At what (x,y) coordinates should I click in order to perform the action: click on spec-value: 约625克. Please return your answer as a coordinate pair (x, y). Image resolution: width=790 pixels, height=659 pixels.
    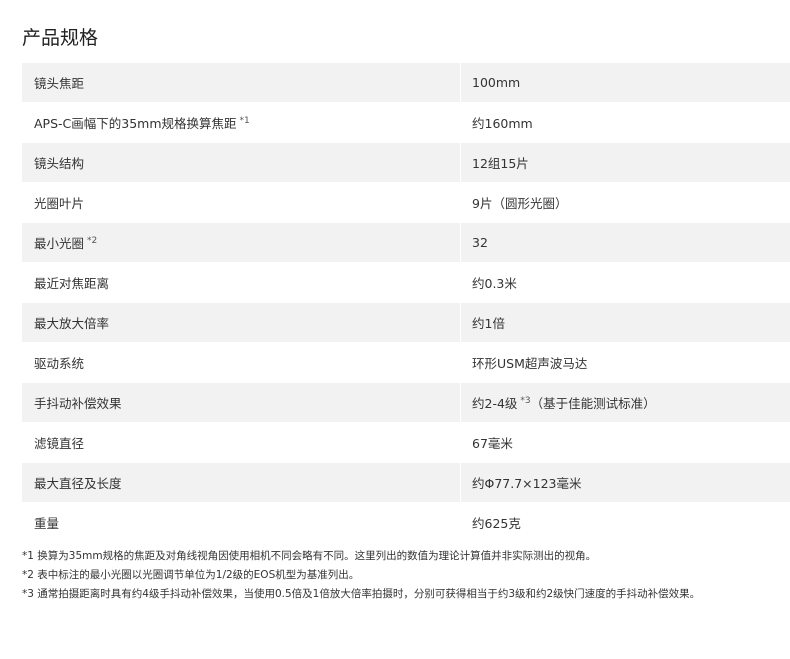
    Looking at the image, I should click on (496, 523).